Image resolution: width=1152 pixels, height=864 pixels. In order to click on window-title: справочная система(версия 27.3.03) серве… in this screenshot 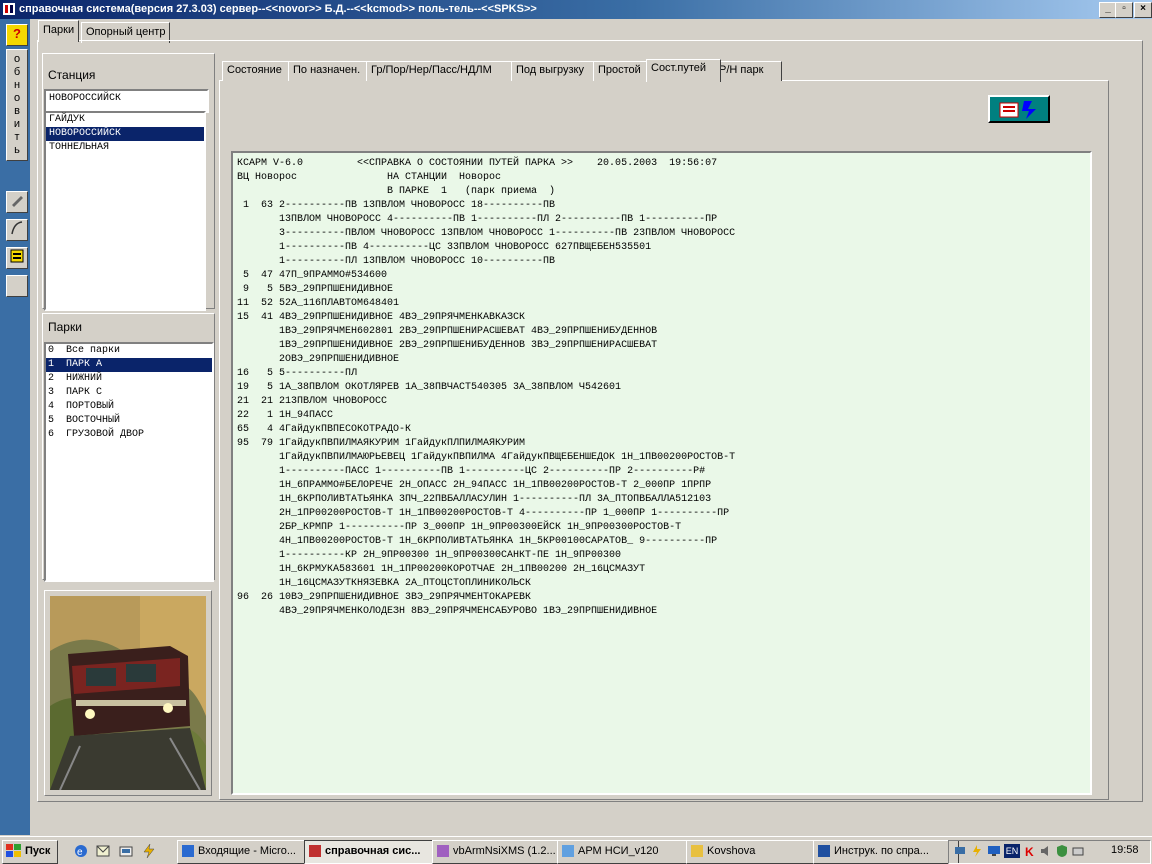, I will do `click(278, 9)`.